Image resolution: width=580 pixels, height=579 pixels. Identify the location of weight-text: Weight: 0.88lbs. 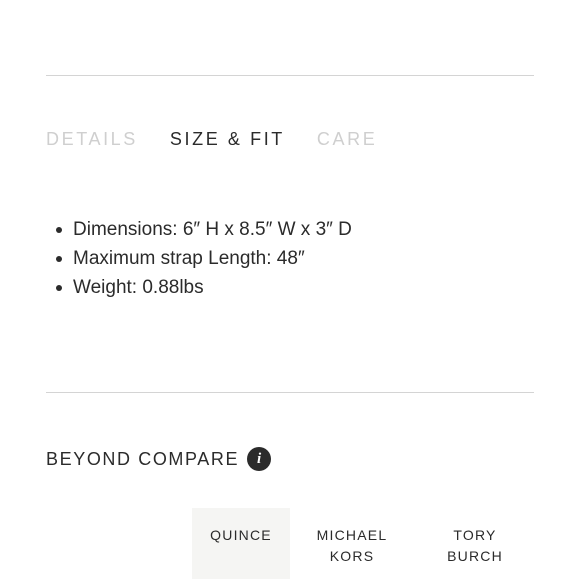
(138, 287).